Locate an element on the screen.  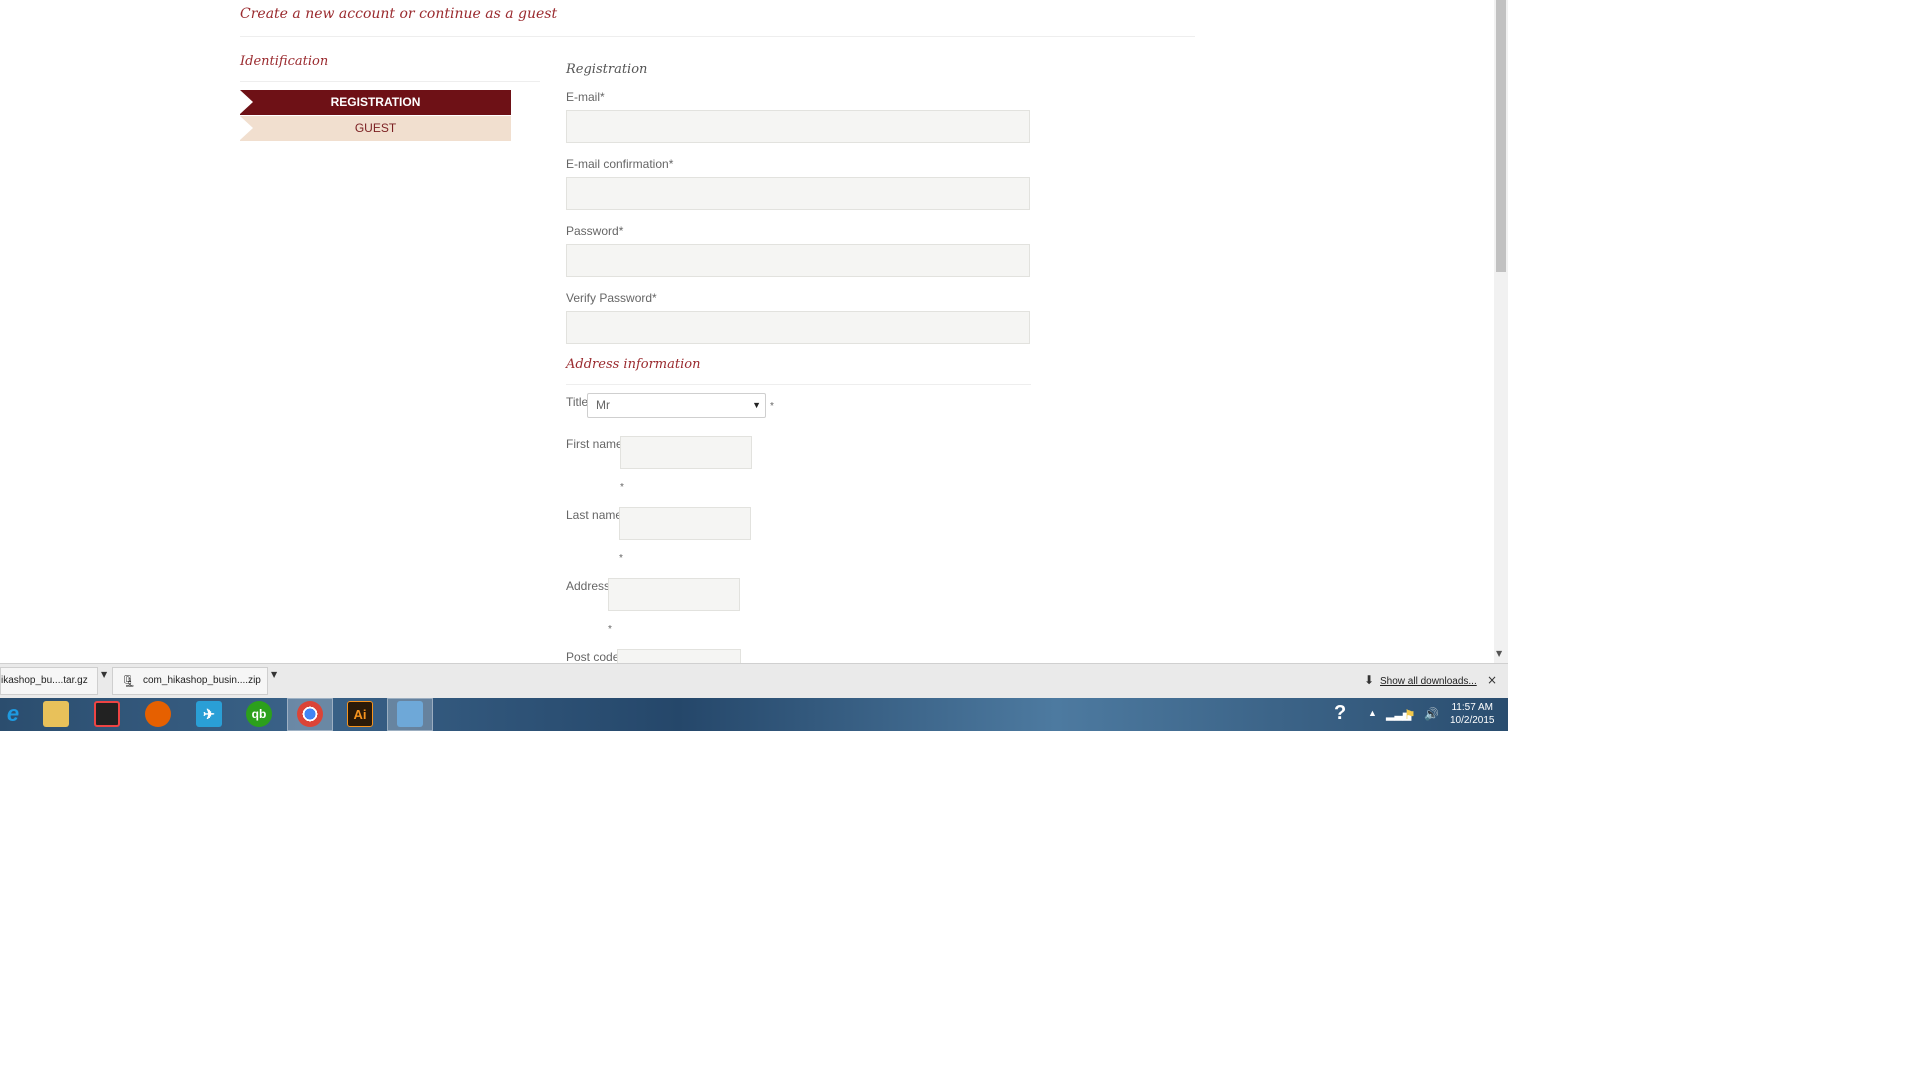
help-icon: ? is located at coordinates (1340, 713).